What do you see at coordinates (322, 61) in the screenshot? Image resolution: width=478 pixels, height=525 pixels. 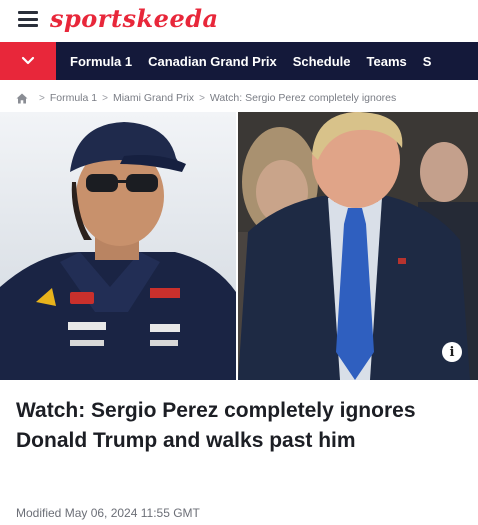 I see `nav-item-schedule: Schedule` at bounding box center [322, 61].